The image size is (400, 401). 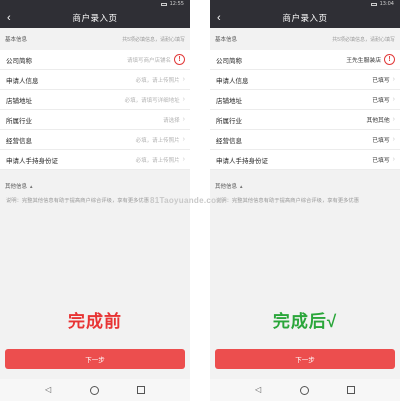 I want to click on status-time: 12:55, so click(x=176, y=4).